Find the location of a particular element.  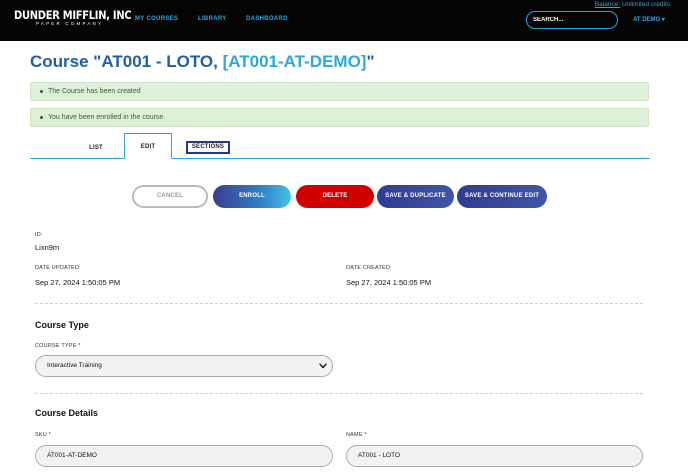

id-label: ID: is located at coordinates (39, 235).